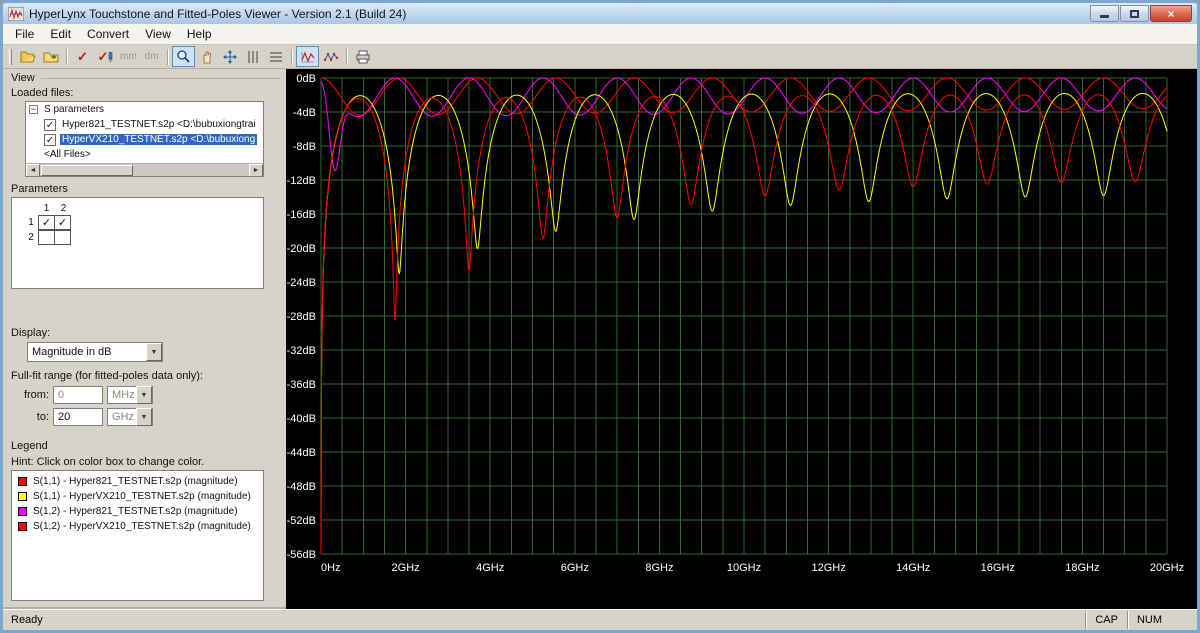 The height and width of the screenshot is (633, 1200). What do you see at coordinates (33, 169) in the screenshot?
I see `scroll-left-icon: ◄` at bounding box center [33, 169].